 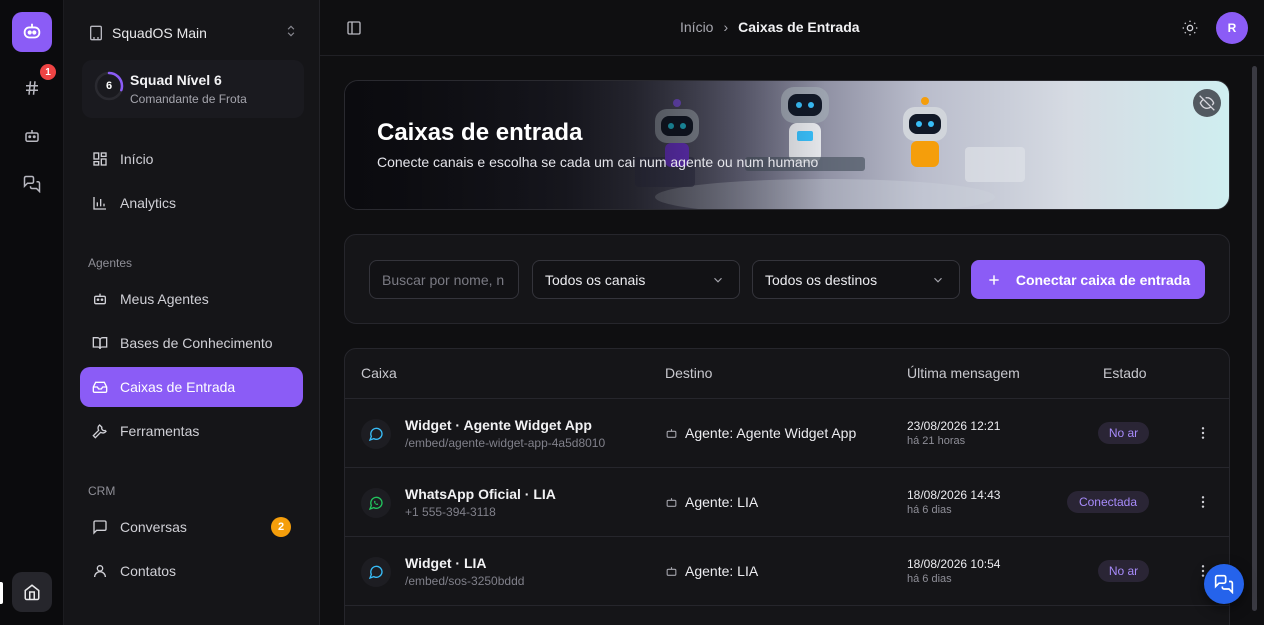 What do you see at coordinates (100, 343) in the screenshot?
I see `book-open-icon` at bounding box center [100, 343].